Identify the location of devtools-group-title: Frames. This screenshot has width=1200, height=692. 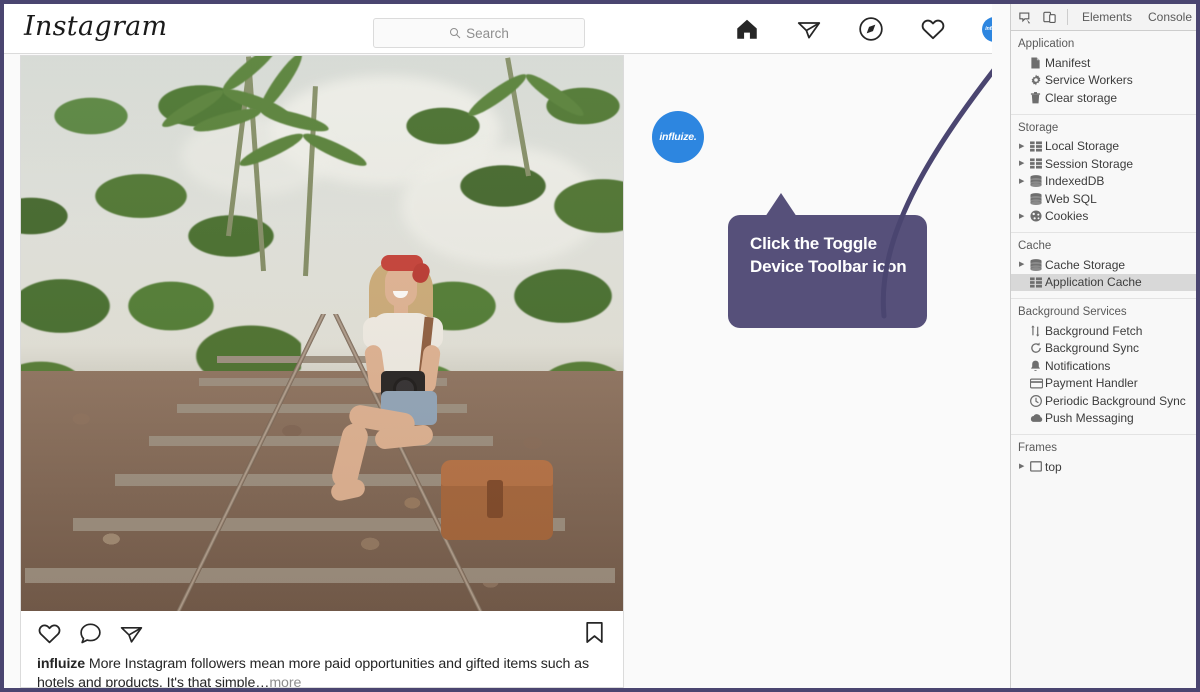
(1037, 448).